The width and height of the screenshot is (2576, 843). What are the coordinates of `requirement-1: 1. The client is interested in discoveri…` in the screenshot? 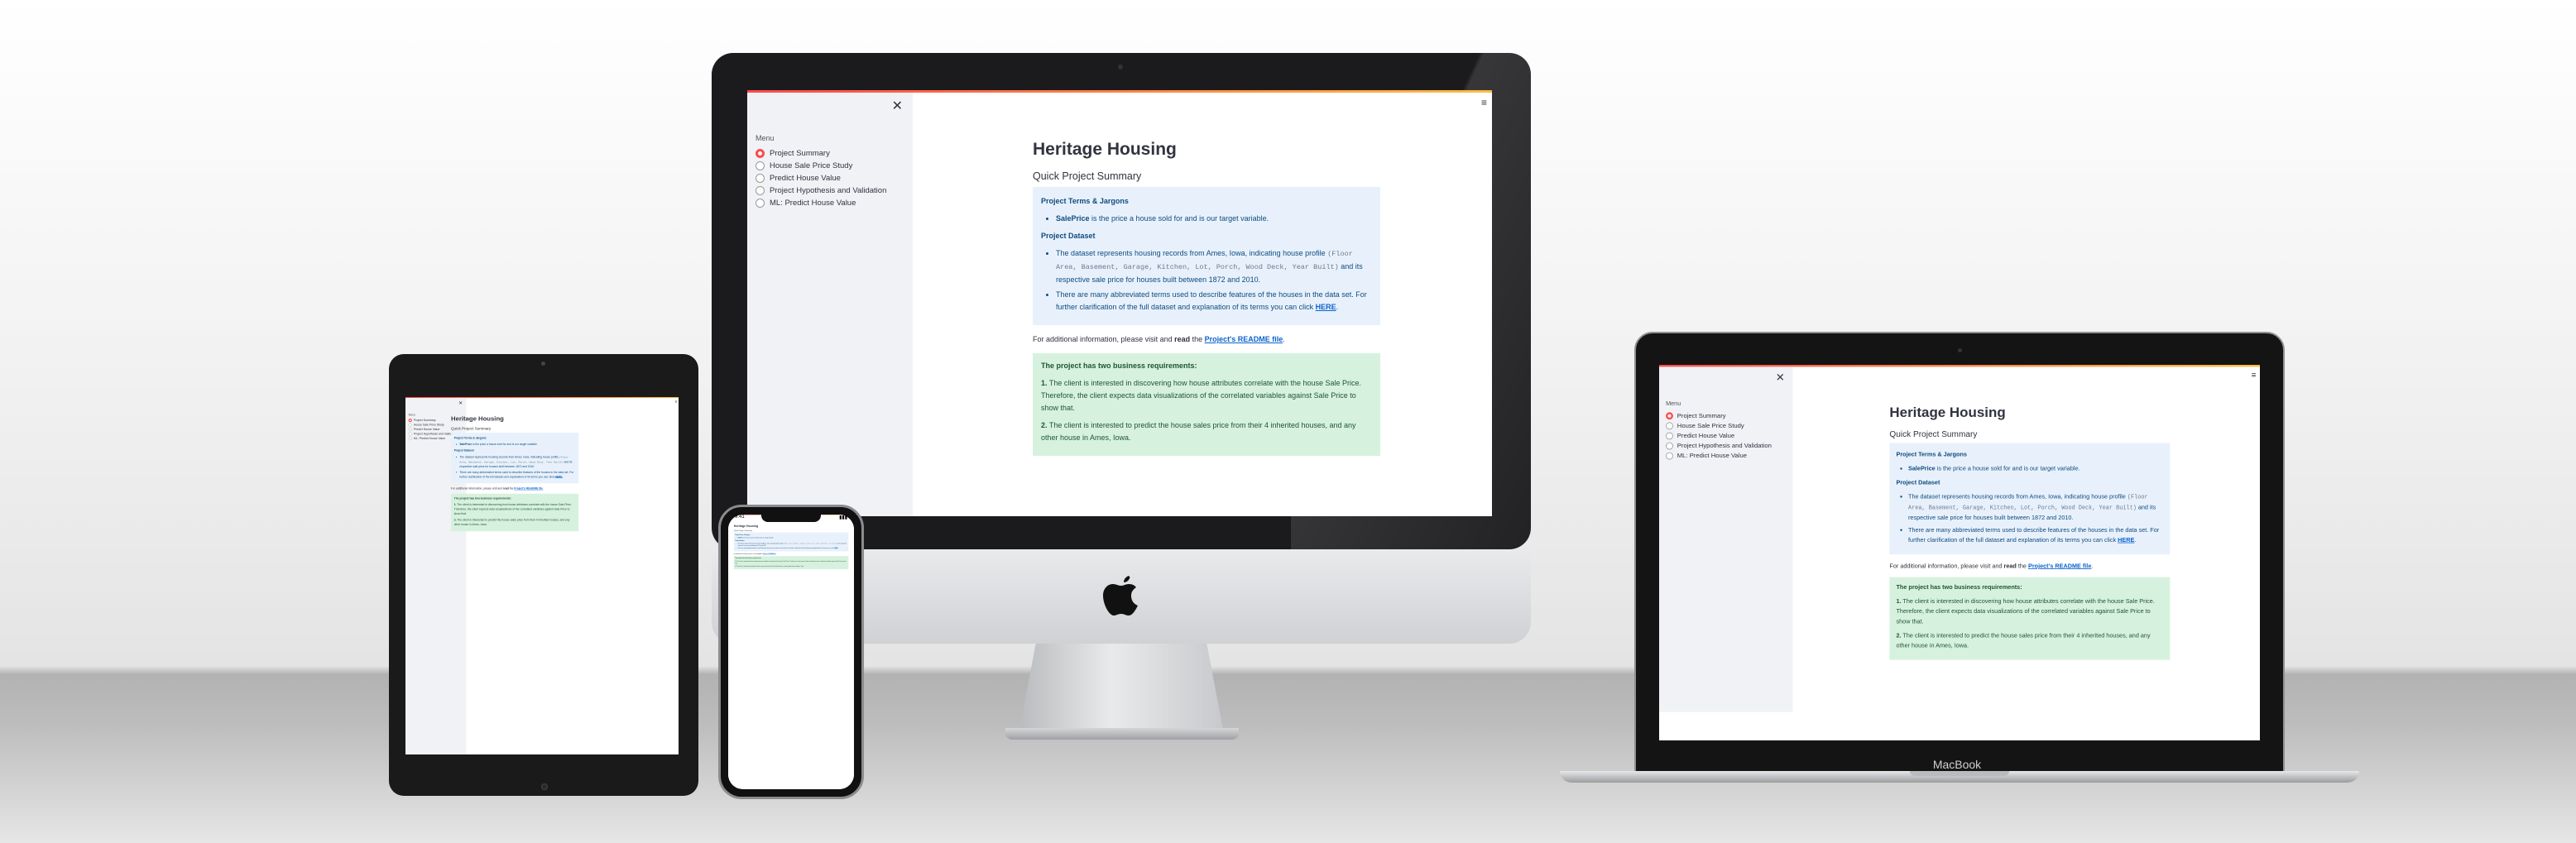 It's located at (791, 562).